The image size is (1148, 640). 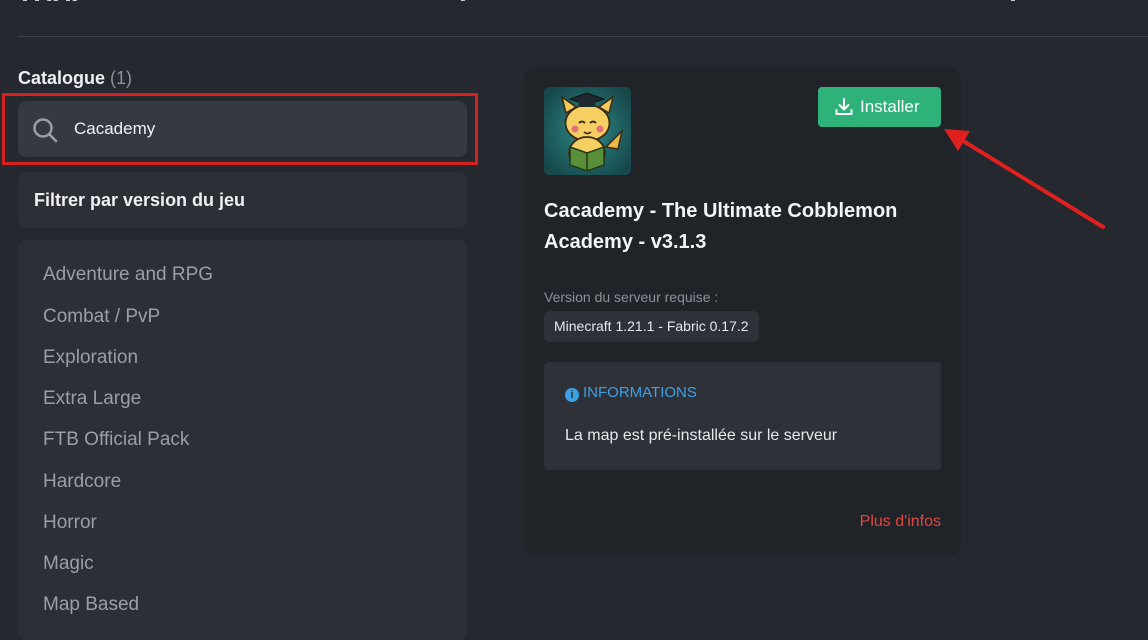 What do you see at coordinates (583, 36) in the screenshot?
I see `header-divider` at bounding box center [583, 36].